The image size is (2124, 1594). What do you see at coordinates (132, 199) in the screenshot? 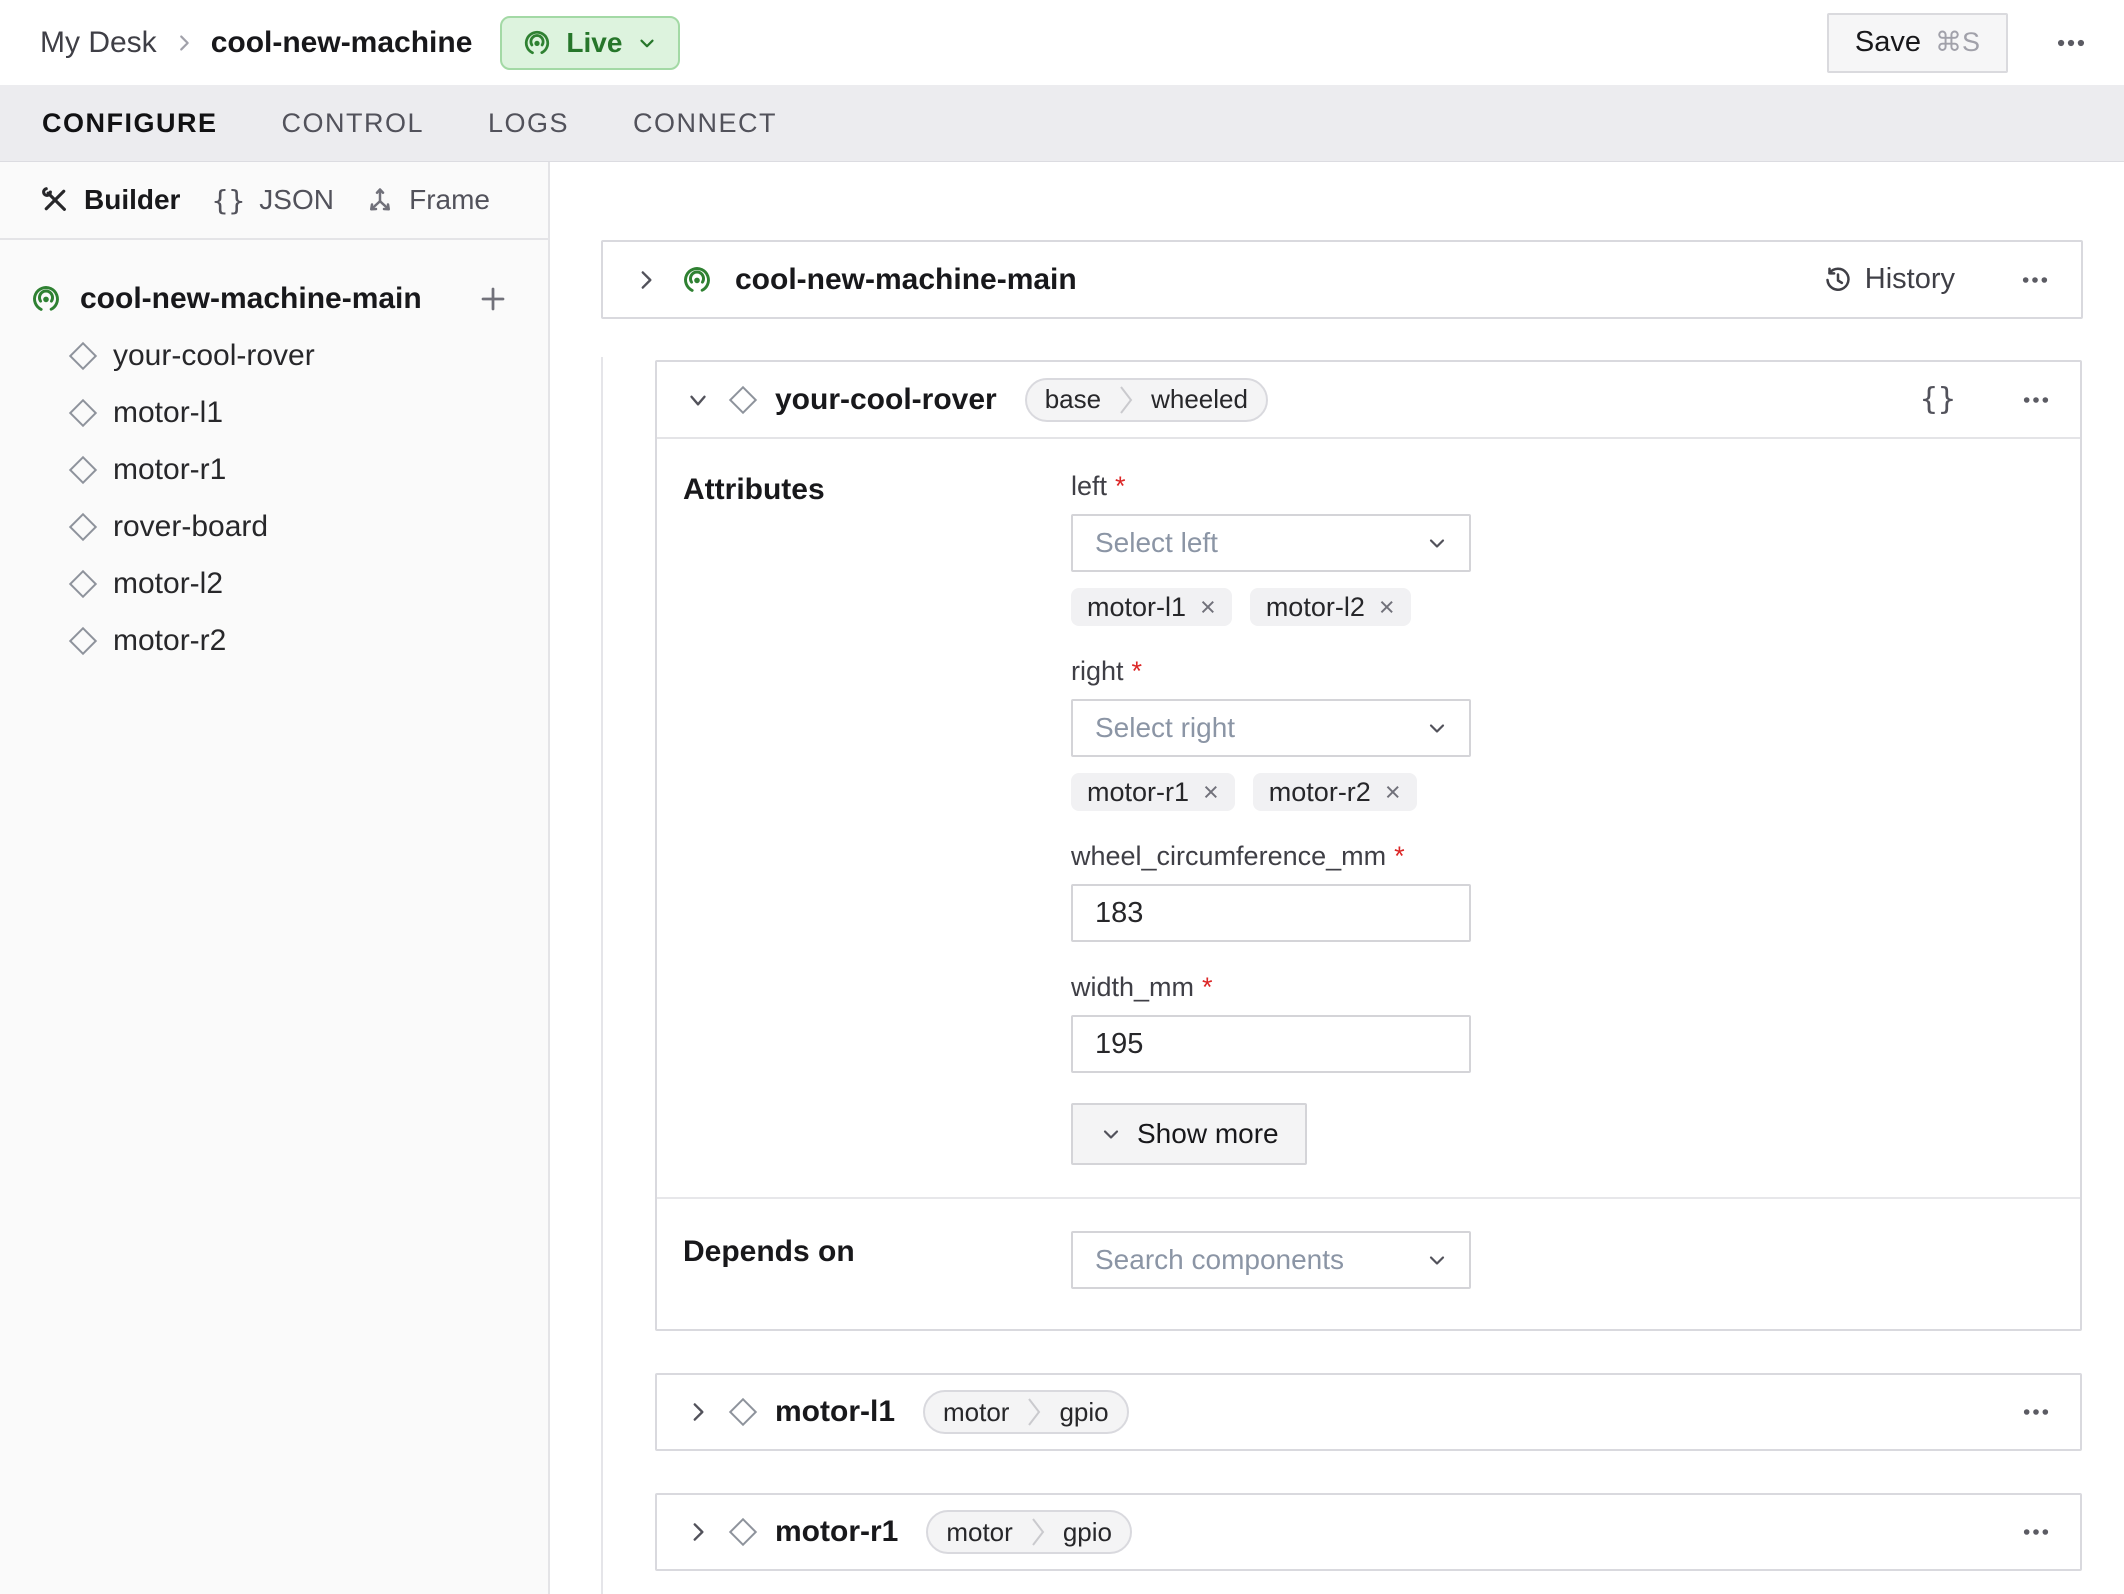
I see `view-builder-label: Builder` at bounding box center [132, 199].